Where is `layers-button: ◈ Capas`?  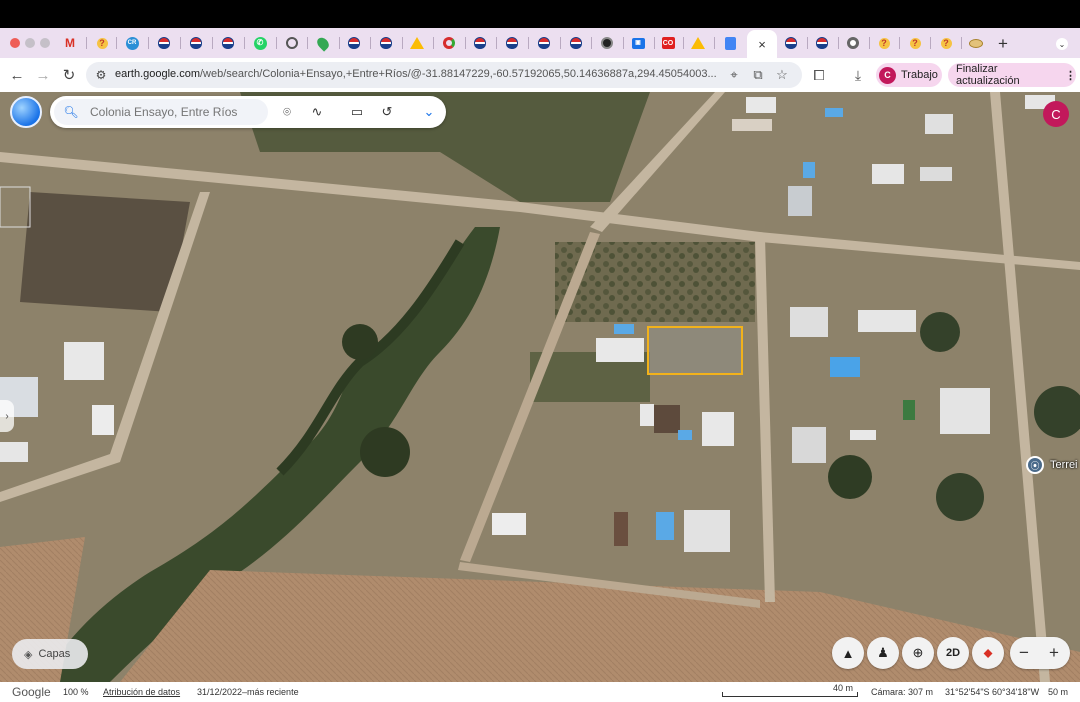
layers-button: ◈ Capas is located at coordinates (50, 654).